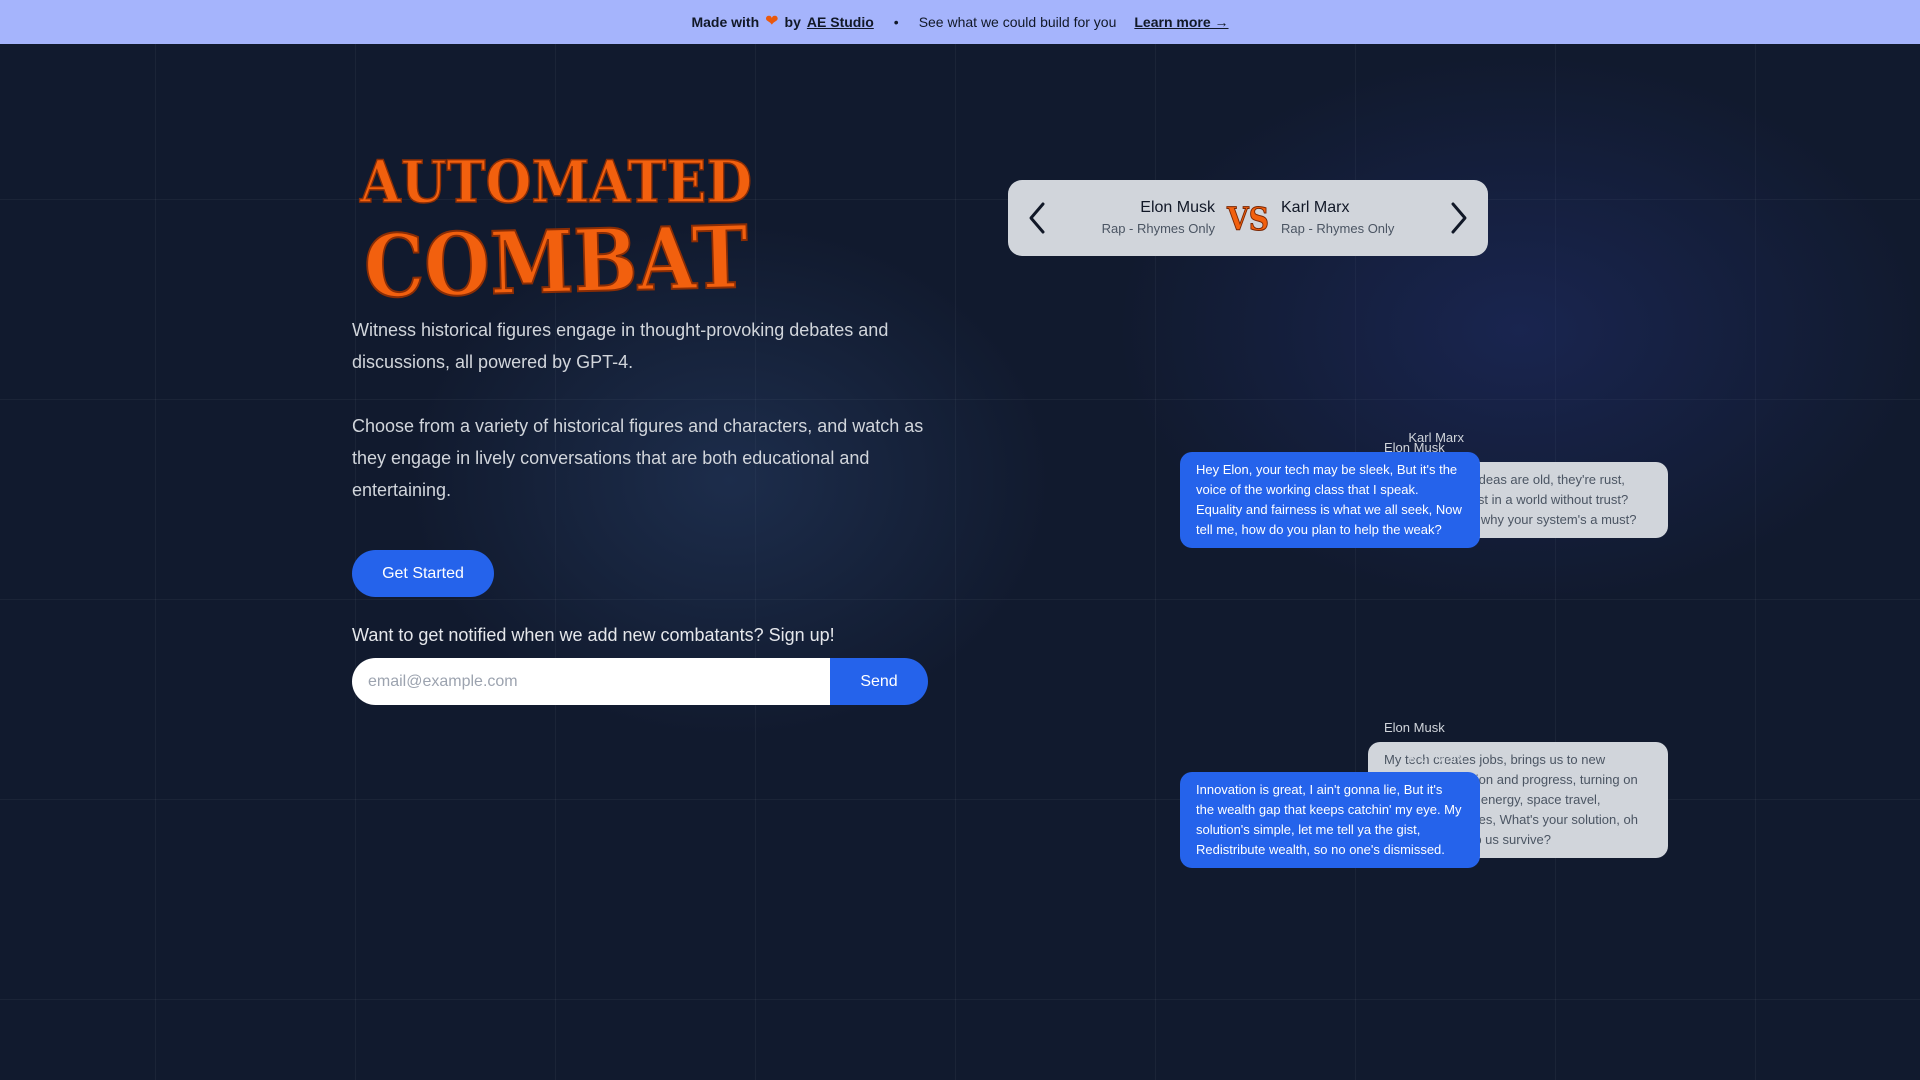 This screenshot has width=1920, height=1080. I want to click on chevron-left-icon, so click(1037, 218).